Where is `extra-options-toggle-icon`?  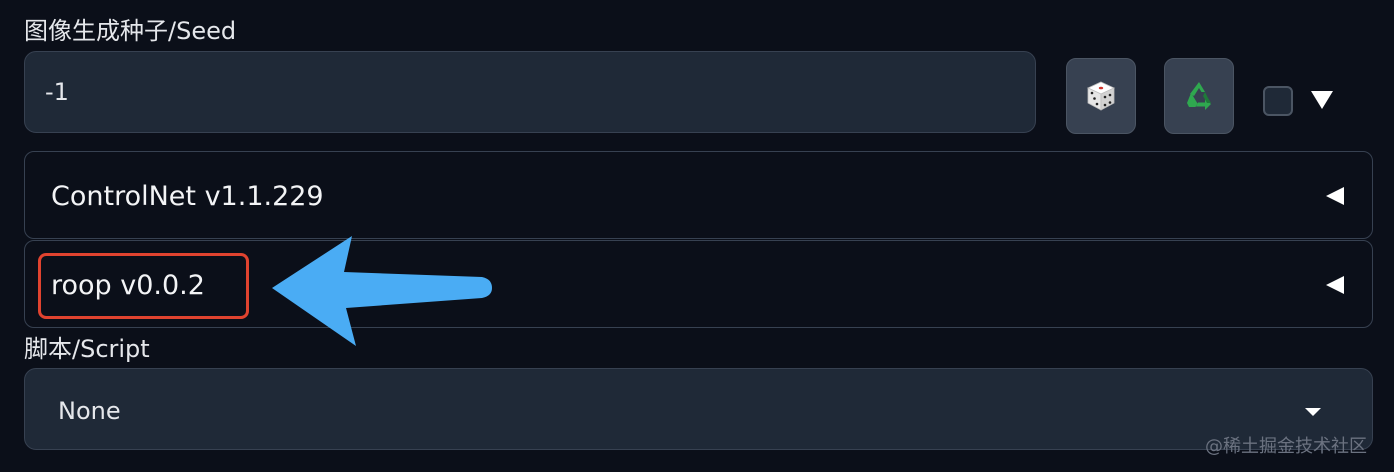
extra-options-toggle-icon is located at coordinates (1322, 100).